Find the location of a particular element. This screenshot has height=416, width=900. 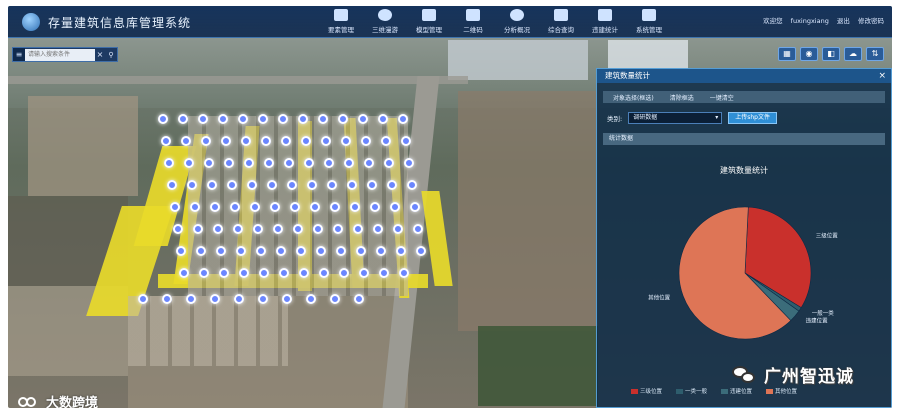

change-password-link: 修改密码 is located at coordinates (871, 21).